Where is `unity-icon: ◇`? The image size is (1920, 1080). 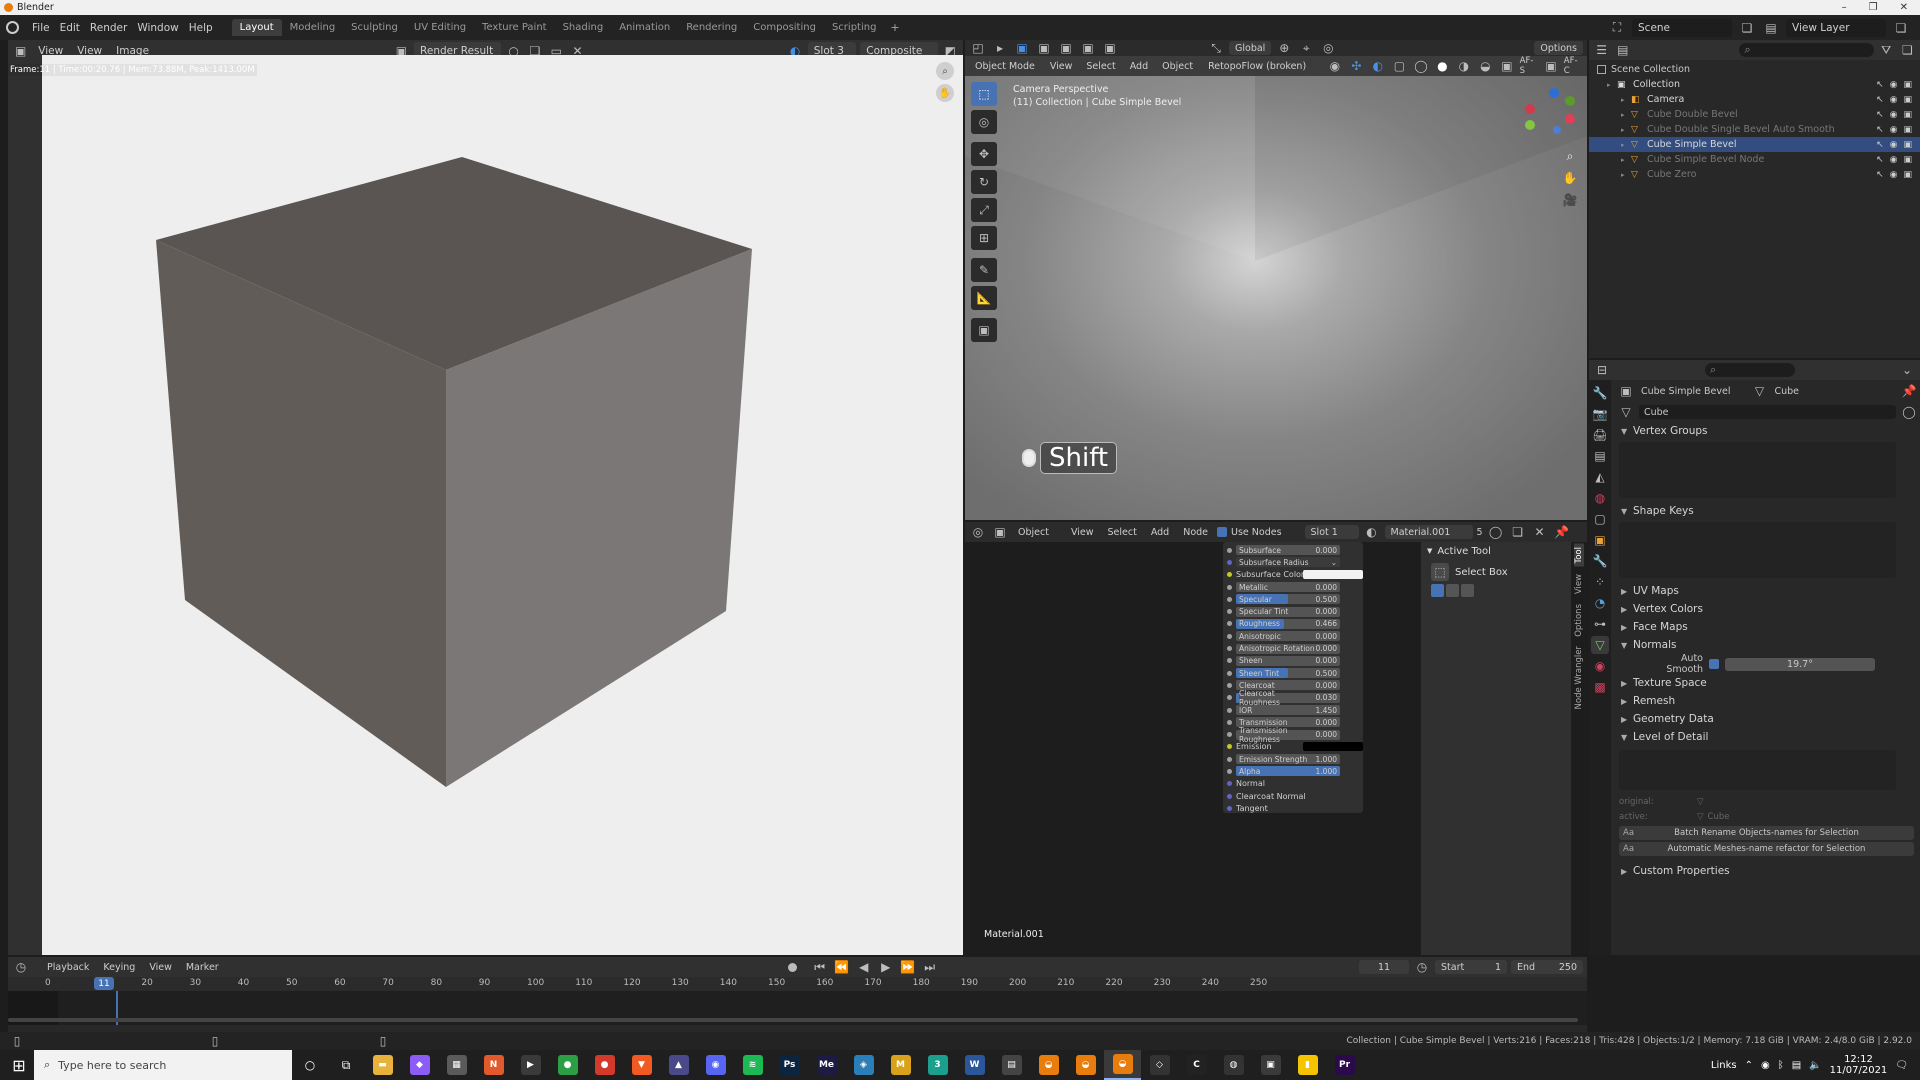
unity-icon: ◇ is located at coordinates (1159, 1065).